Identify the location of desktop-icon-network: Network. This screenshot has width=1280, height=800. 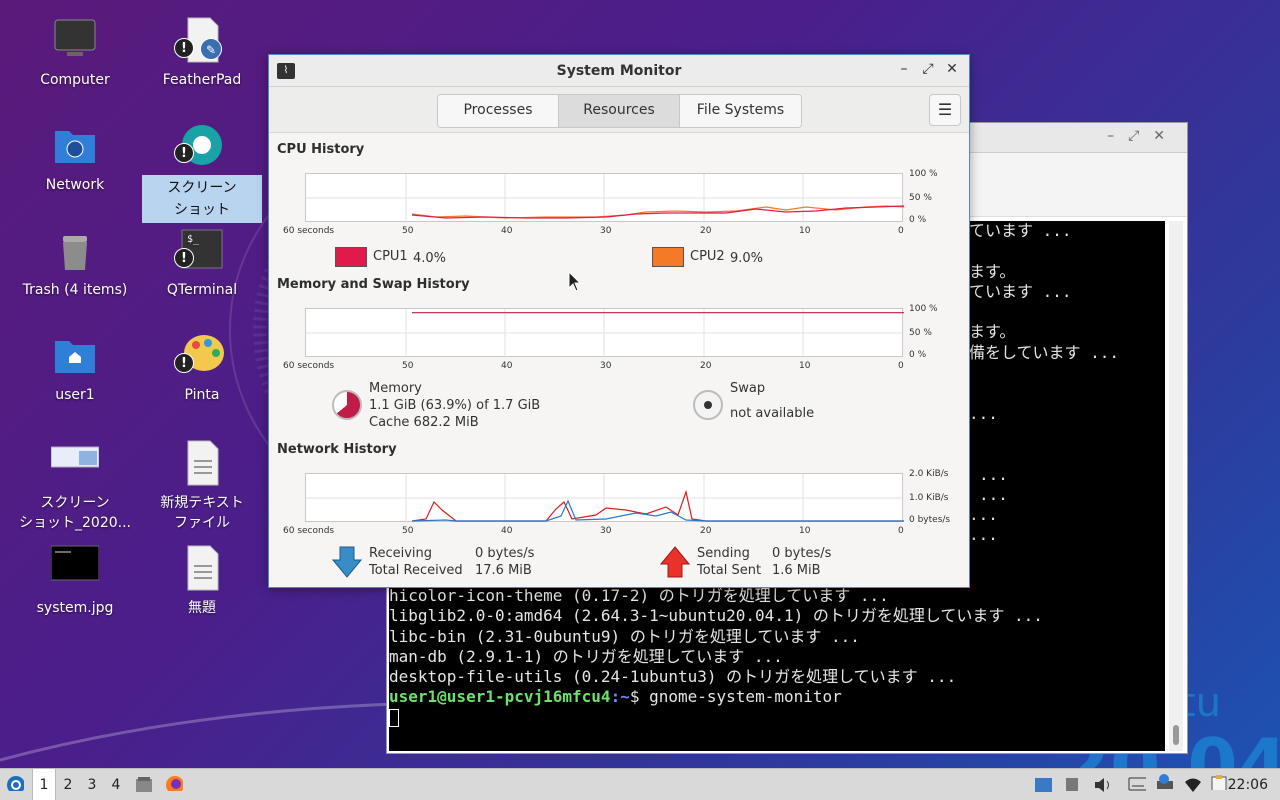
(75, 158).